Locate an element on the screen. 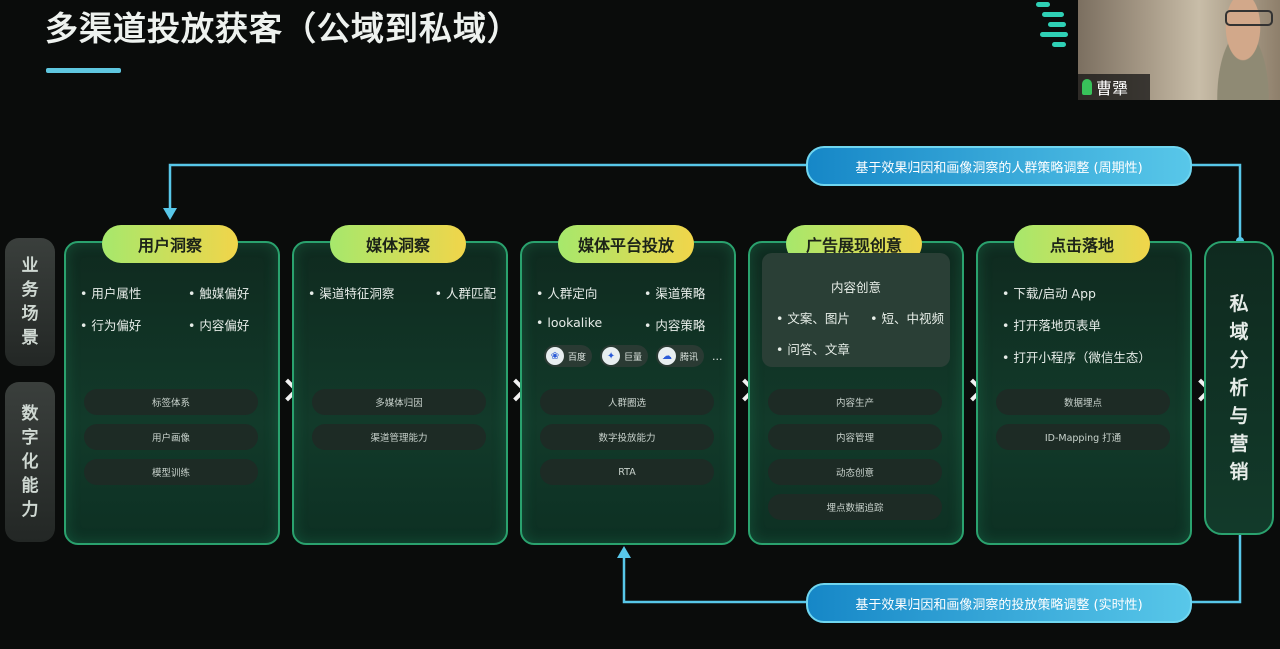 The image size is (1280, 649). baidu-logo: ❀ 百度 is located at coordinates (568, 356).